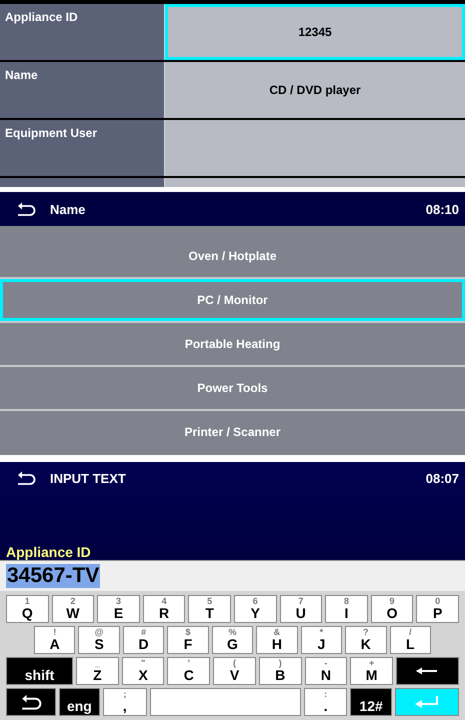 The height and width of the screenshot is (720, 465). What do you see at coordinates (164, 609) in the screenshot?
I see `keyboard-key: 4 R` at bounding box center [164, 609].